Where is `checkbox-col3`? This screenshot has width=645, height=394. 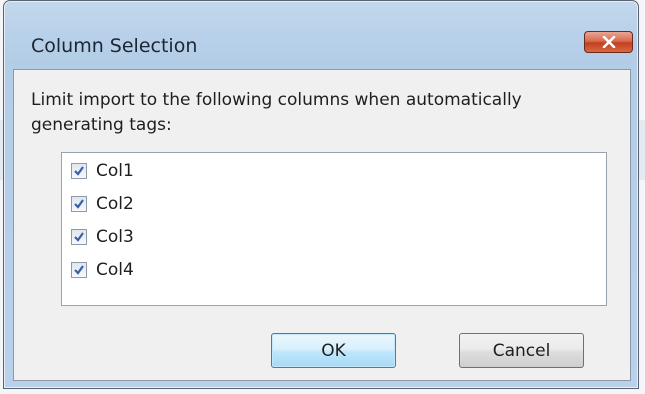
checkbox-col3 is located at coordinates (79, 237).